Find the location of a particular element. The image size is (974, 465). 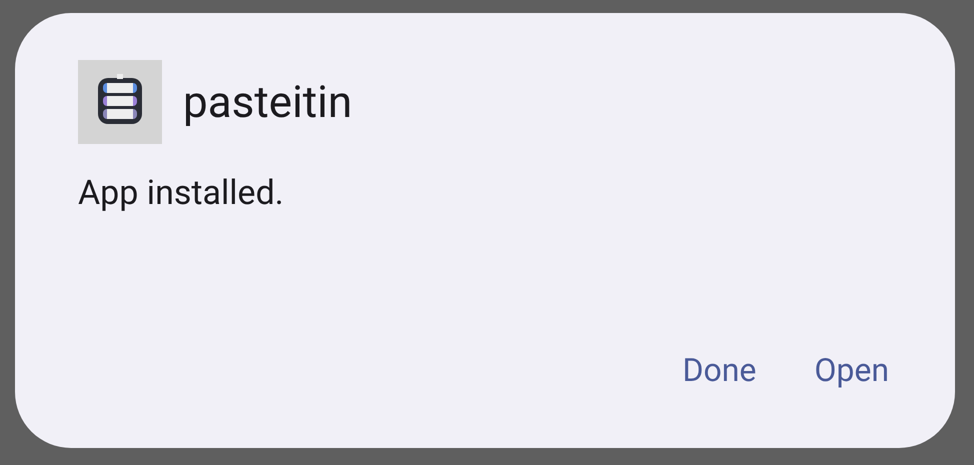

app-icon is located at coordinates (120, 102).